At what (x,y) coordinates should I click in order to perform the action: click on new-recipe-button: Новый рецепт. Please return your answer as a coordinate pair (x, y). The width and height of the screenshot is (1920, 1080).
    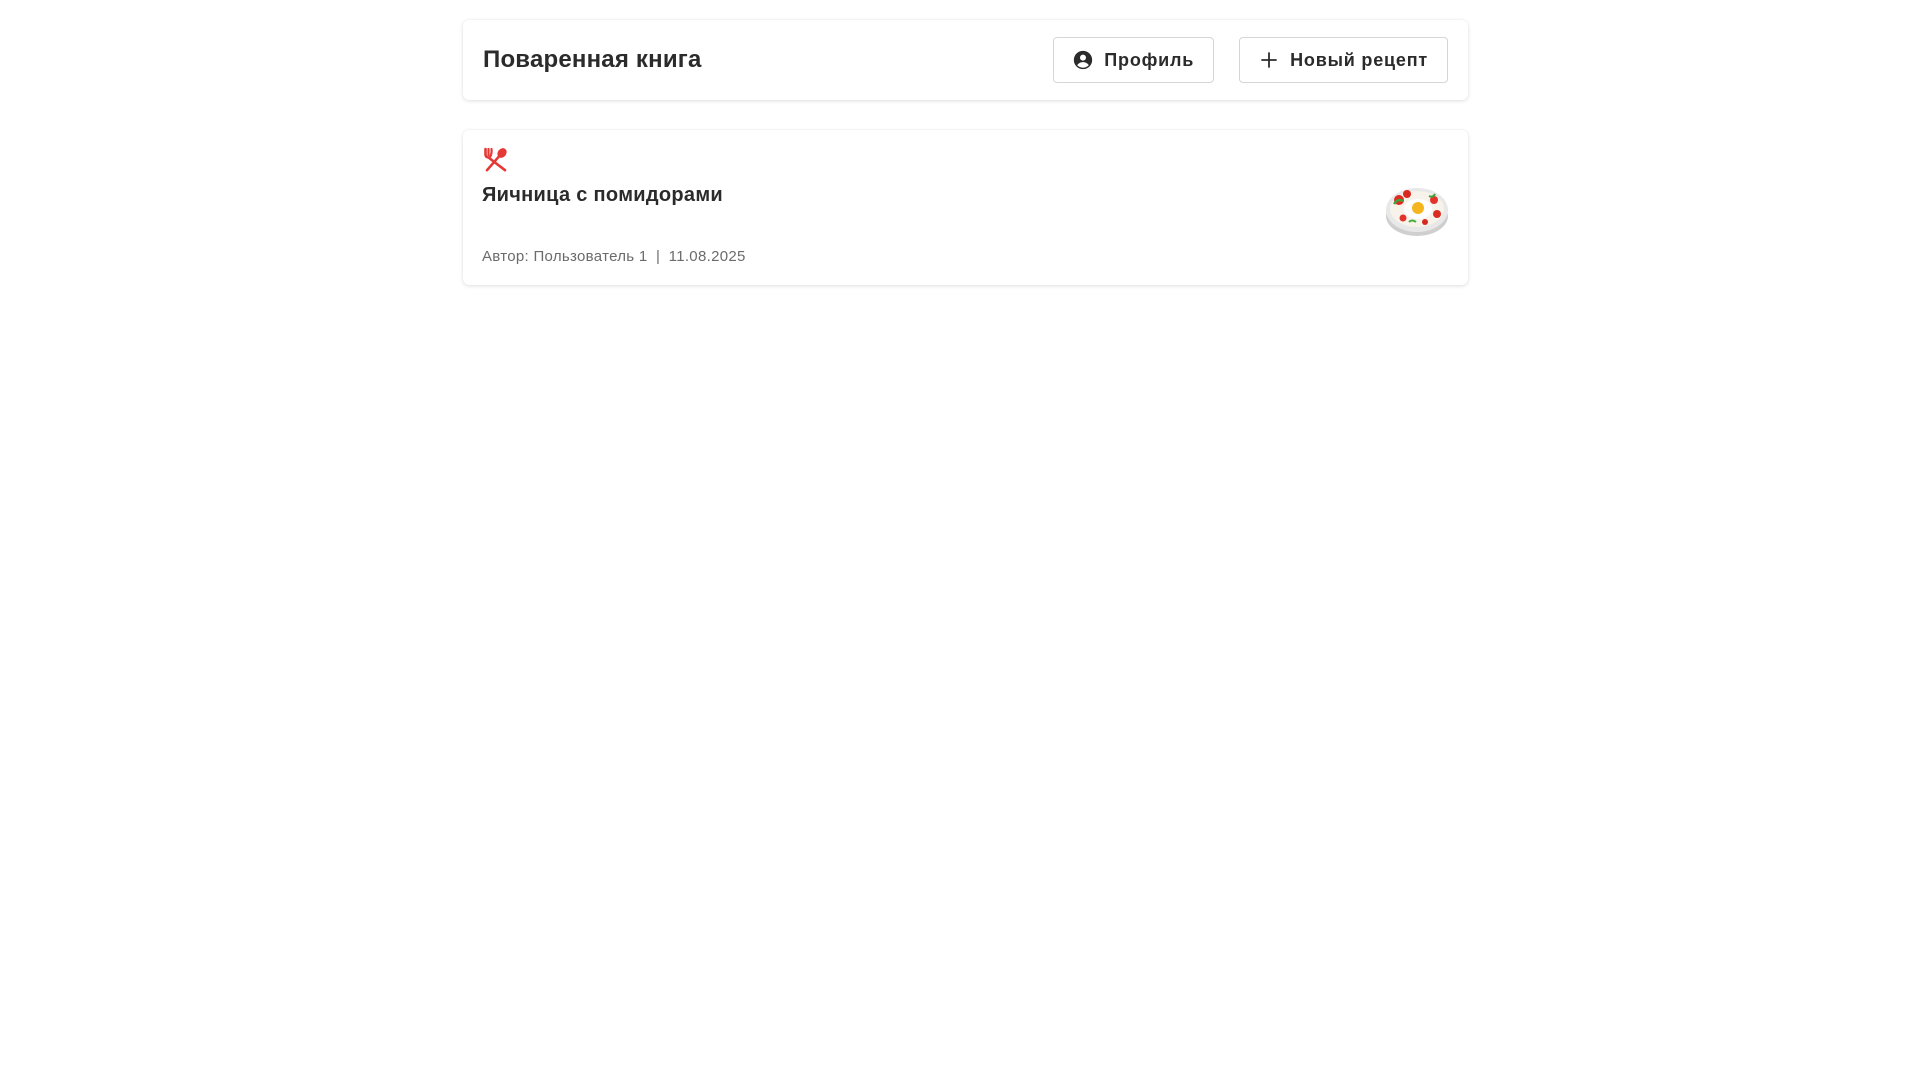
    Looking at the image, I should click on (1343, 60).